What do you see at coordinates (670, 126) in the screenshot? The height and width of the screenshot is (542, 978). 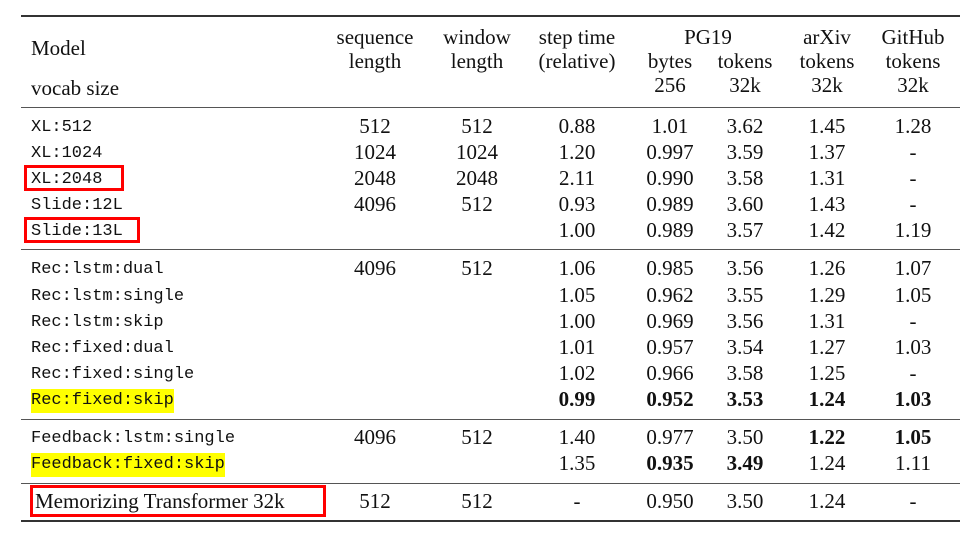 I see `cell-bytes: 1.01` at bounding box center [670, 126].